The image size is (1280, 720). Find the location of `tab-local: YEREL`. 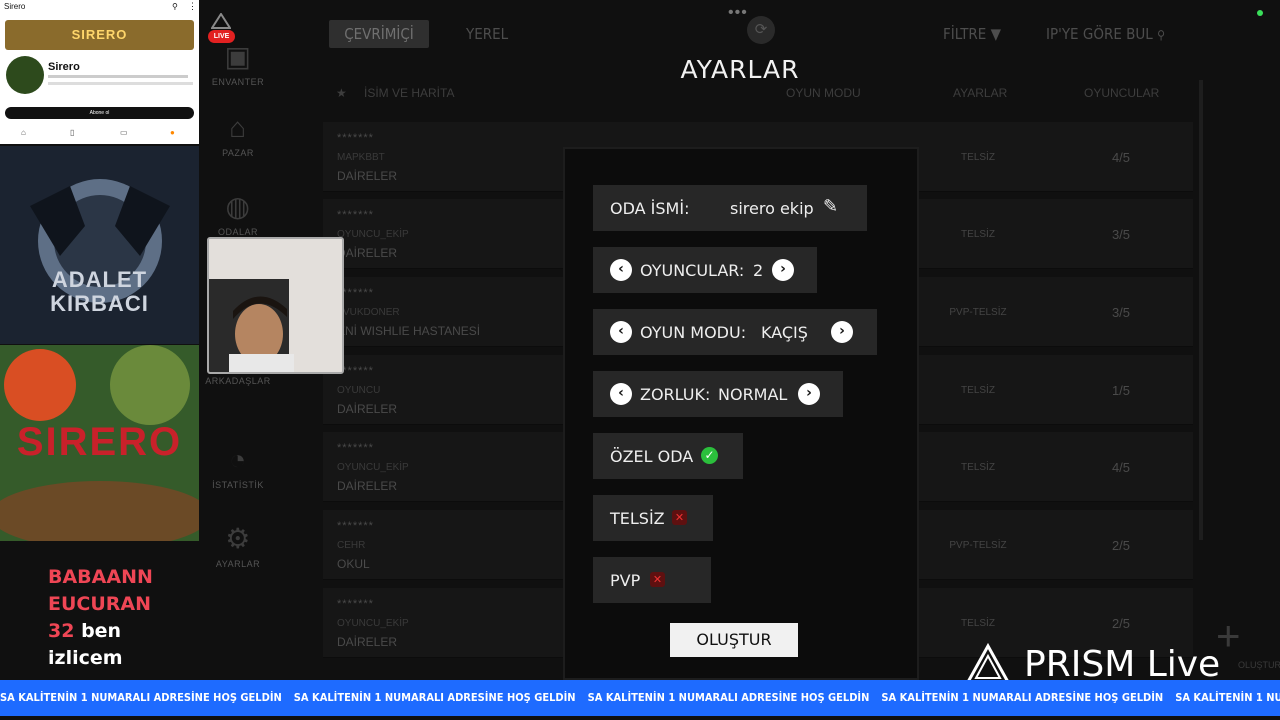

tab-local: YEREL is located at coordinates (487, 34).